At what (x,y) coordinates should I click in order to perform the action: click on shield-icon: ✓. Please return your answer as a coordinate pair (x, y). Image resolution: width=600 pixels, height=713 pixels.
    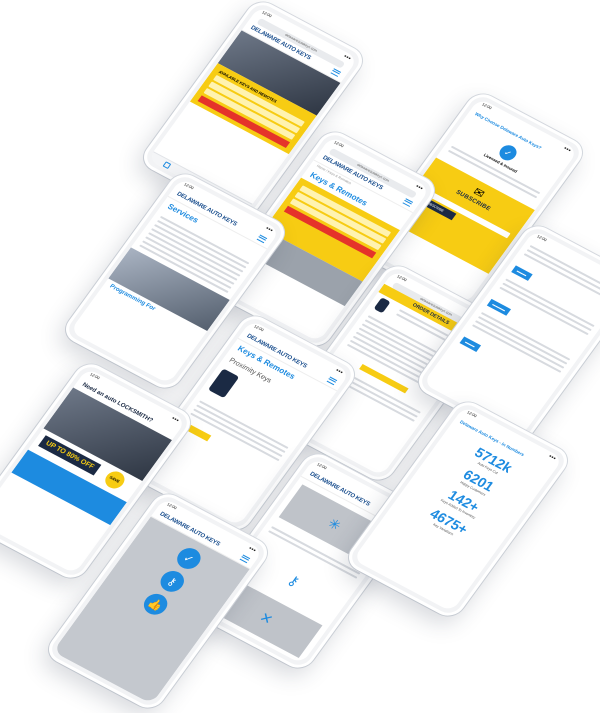
    Looking at the image, I should click on (189, 558).